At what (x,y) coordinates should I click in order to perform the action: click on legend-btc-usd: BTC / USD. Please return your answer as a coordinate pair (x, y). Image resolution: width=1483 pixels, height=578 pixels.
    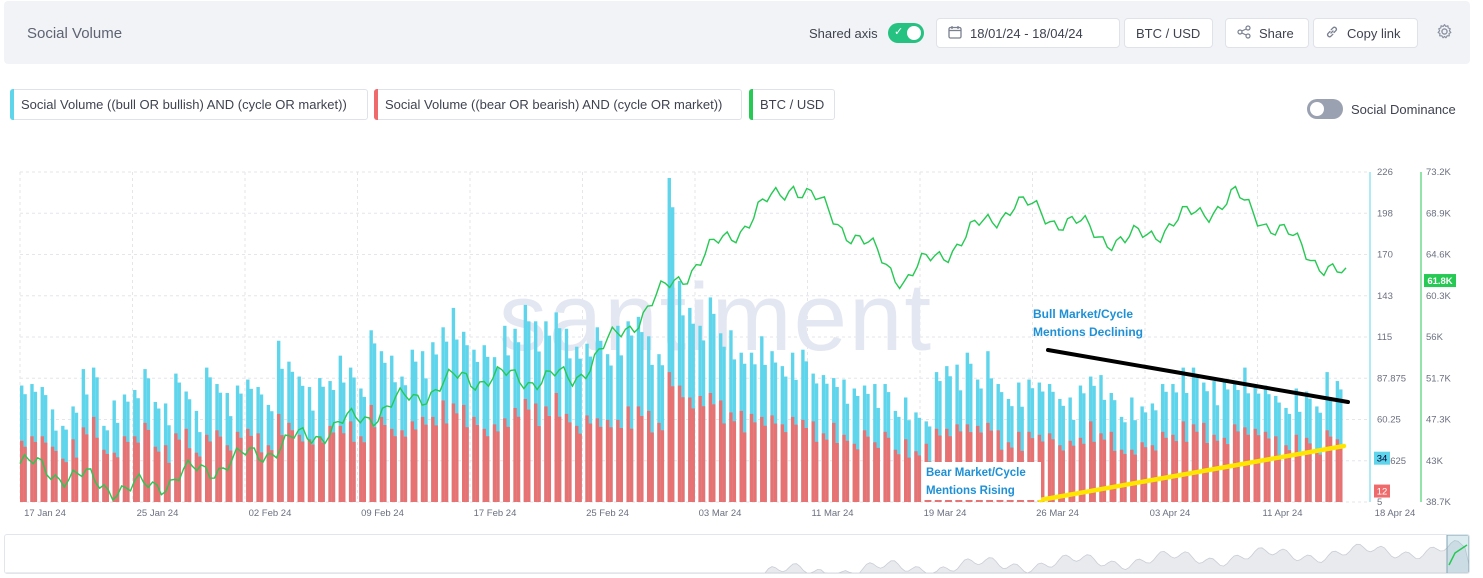
    Looking at the image, I should click on (792, 104).